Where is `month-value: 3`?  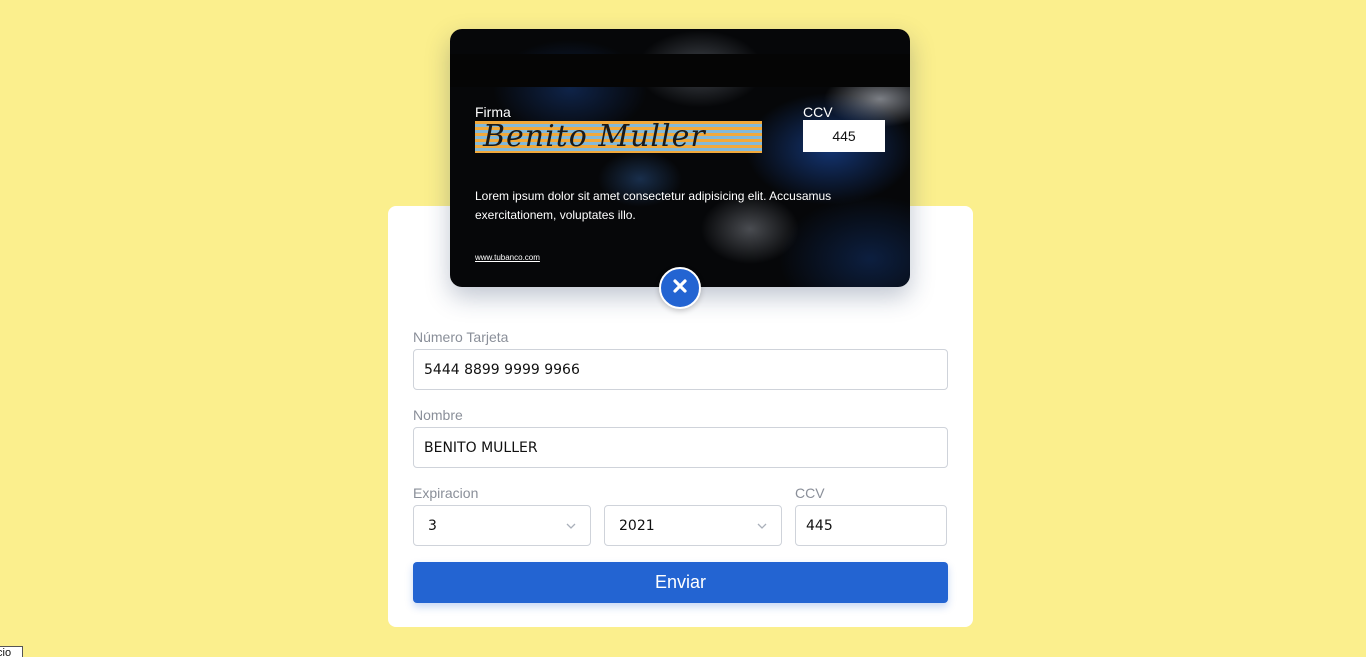 month-value: 3 is located at coordinates (432, 525).